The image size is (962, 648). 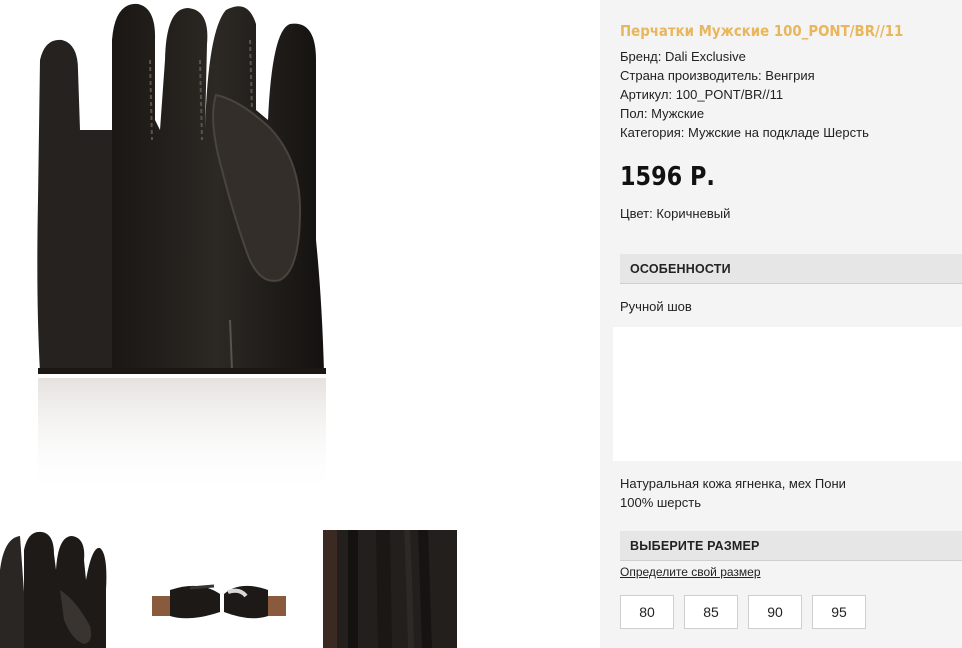 I want to click on material-line: 100% шерсть, so click(x=660, y=502).